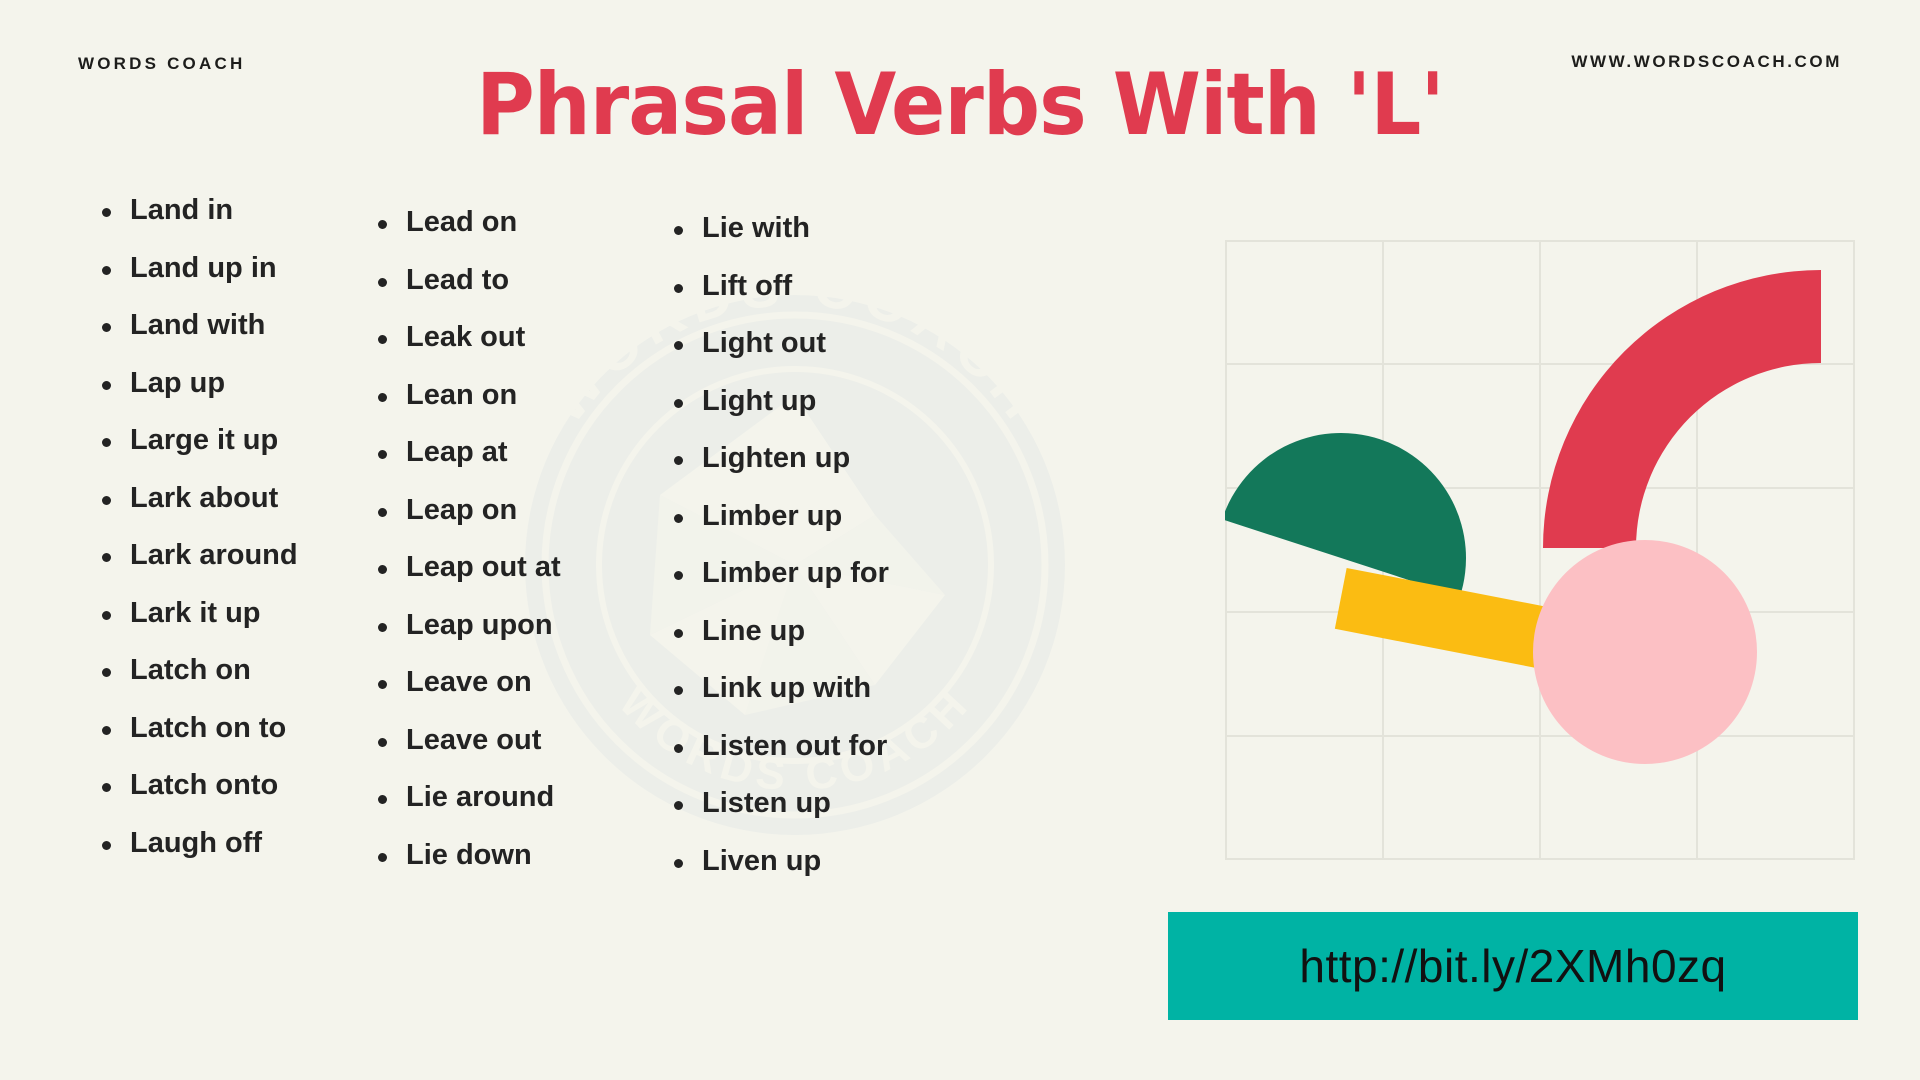  Describe the element at coordinates (829, 861) in the screenshot. I see `list-item: Liven up` at that location.